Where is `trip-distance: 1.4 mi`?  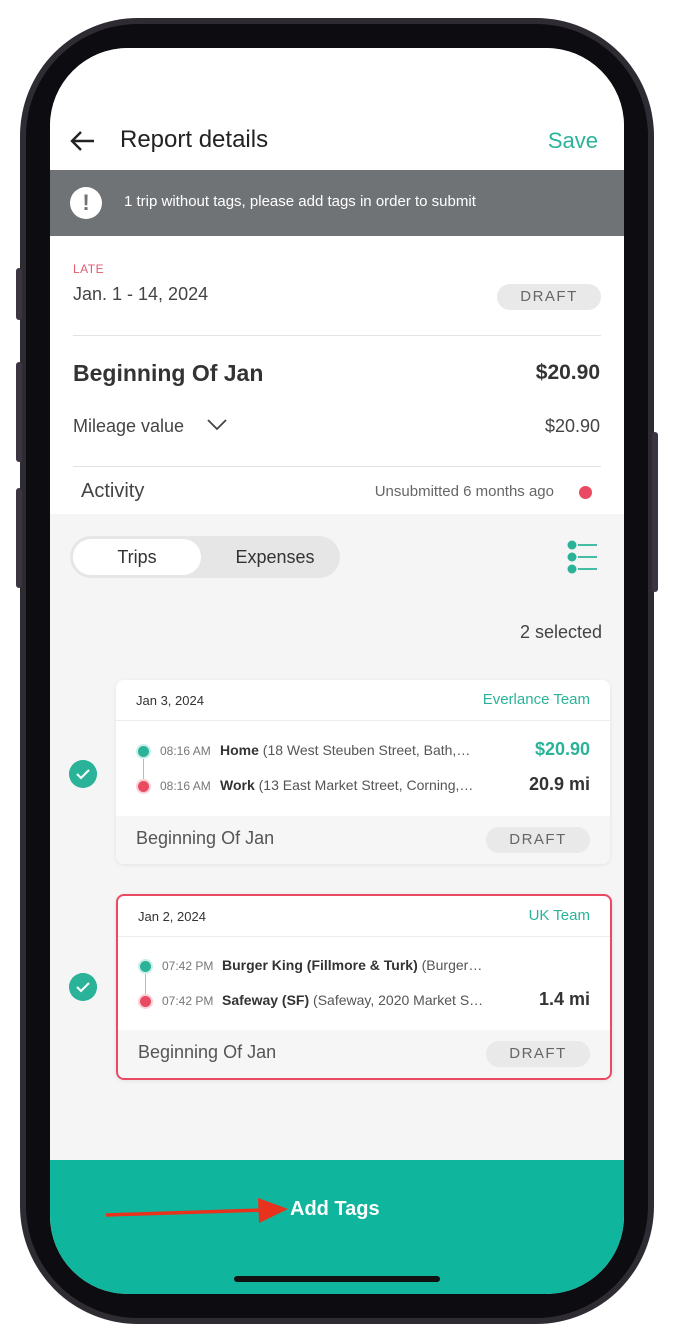 trip-distance: 1.4 mi is located at coordinates (564, 999).